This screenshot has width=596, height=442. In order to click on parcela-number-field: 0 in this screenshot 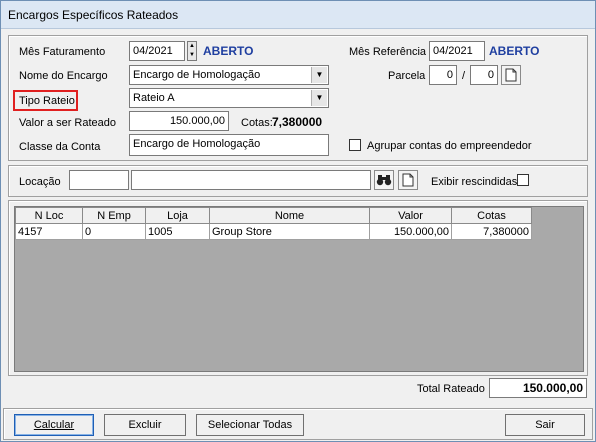, I will do `click(443, 75)`.